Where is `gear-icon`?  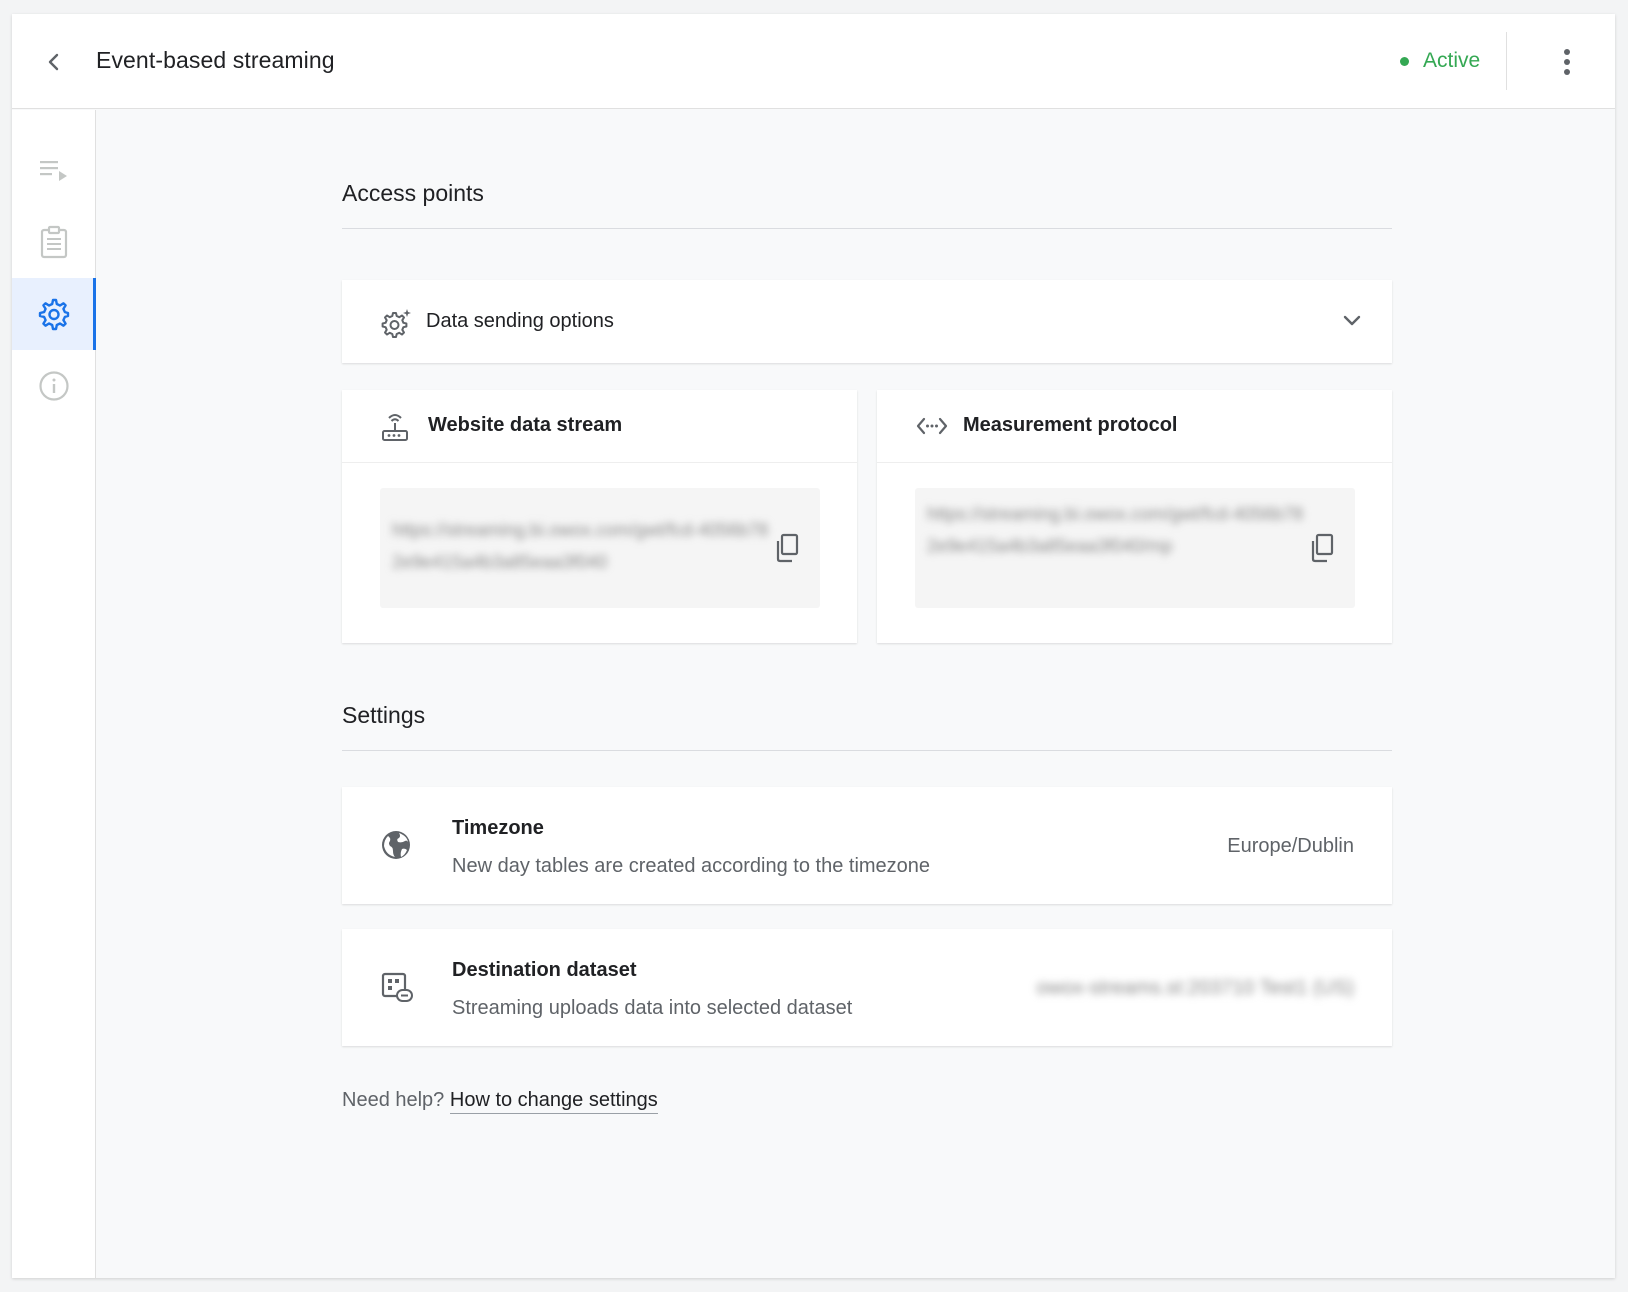 gear-icon is located at coordinates (53, 314).